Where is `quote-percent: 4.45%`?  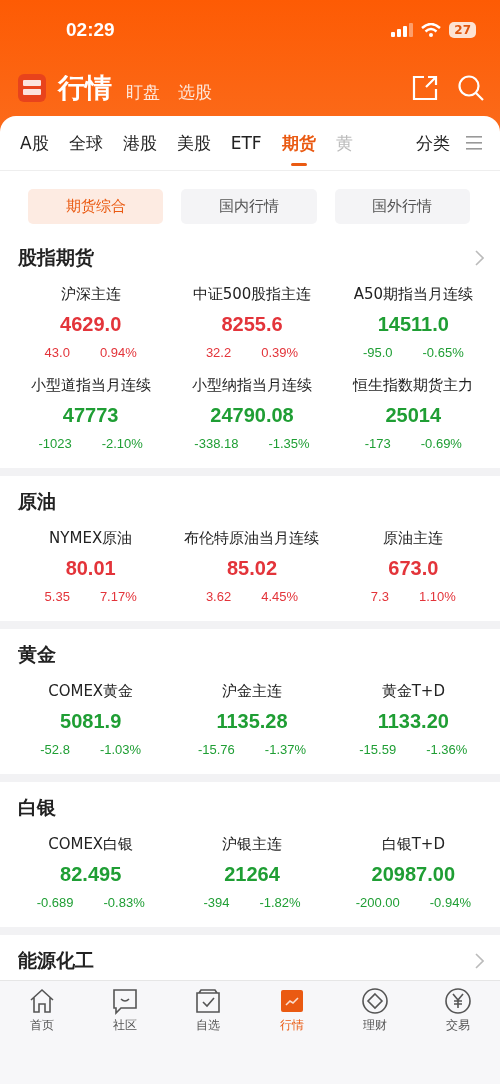
quote-percent: 4.45% is located at coordinates (280, 596).